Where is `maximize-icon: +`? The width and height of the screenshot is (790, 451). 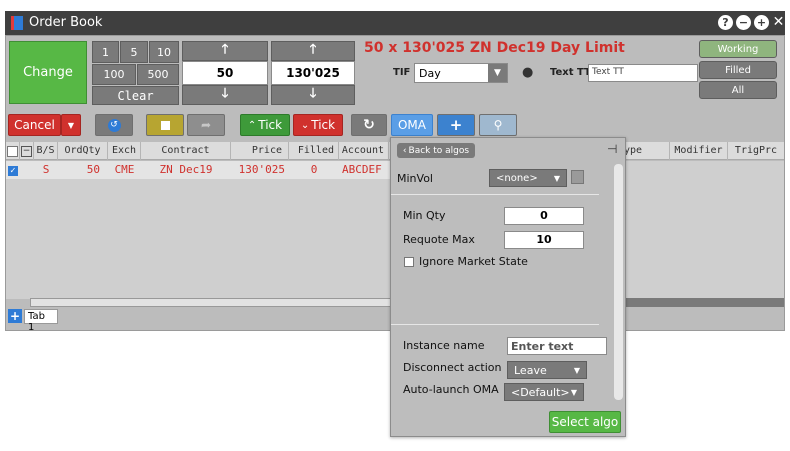
maximize-icon: + is located at coordinates (761, 22).